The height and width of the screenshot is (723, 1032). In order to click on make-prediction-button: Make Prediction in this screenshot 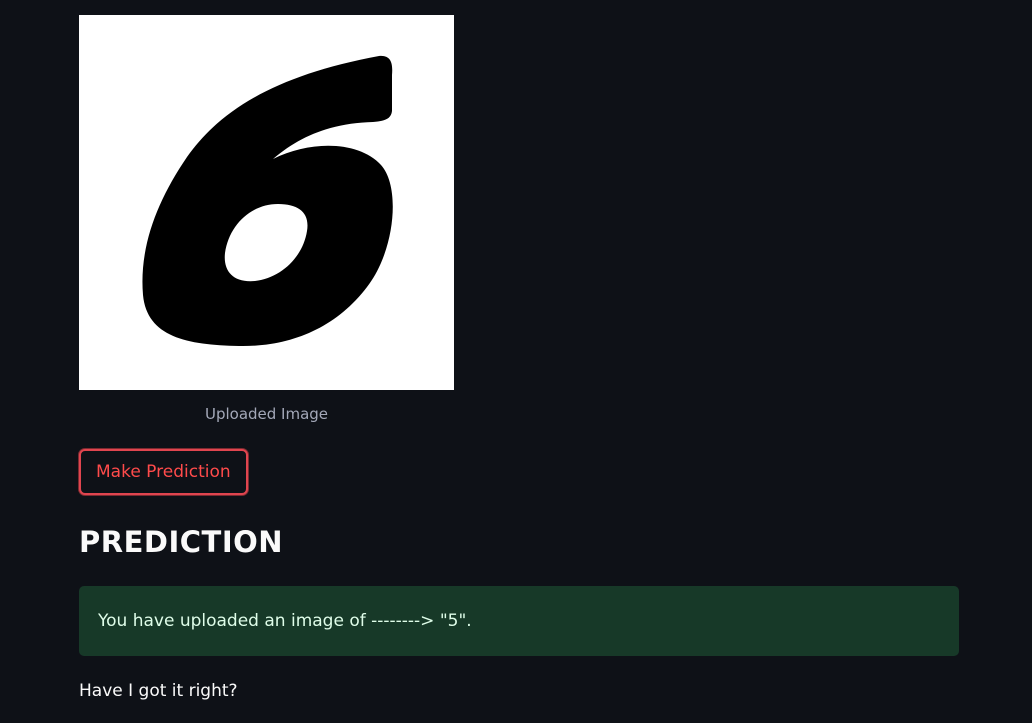, I will do `click(163, 472)`.